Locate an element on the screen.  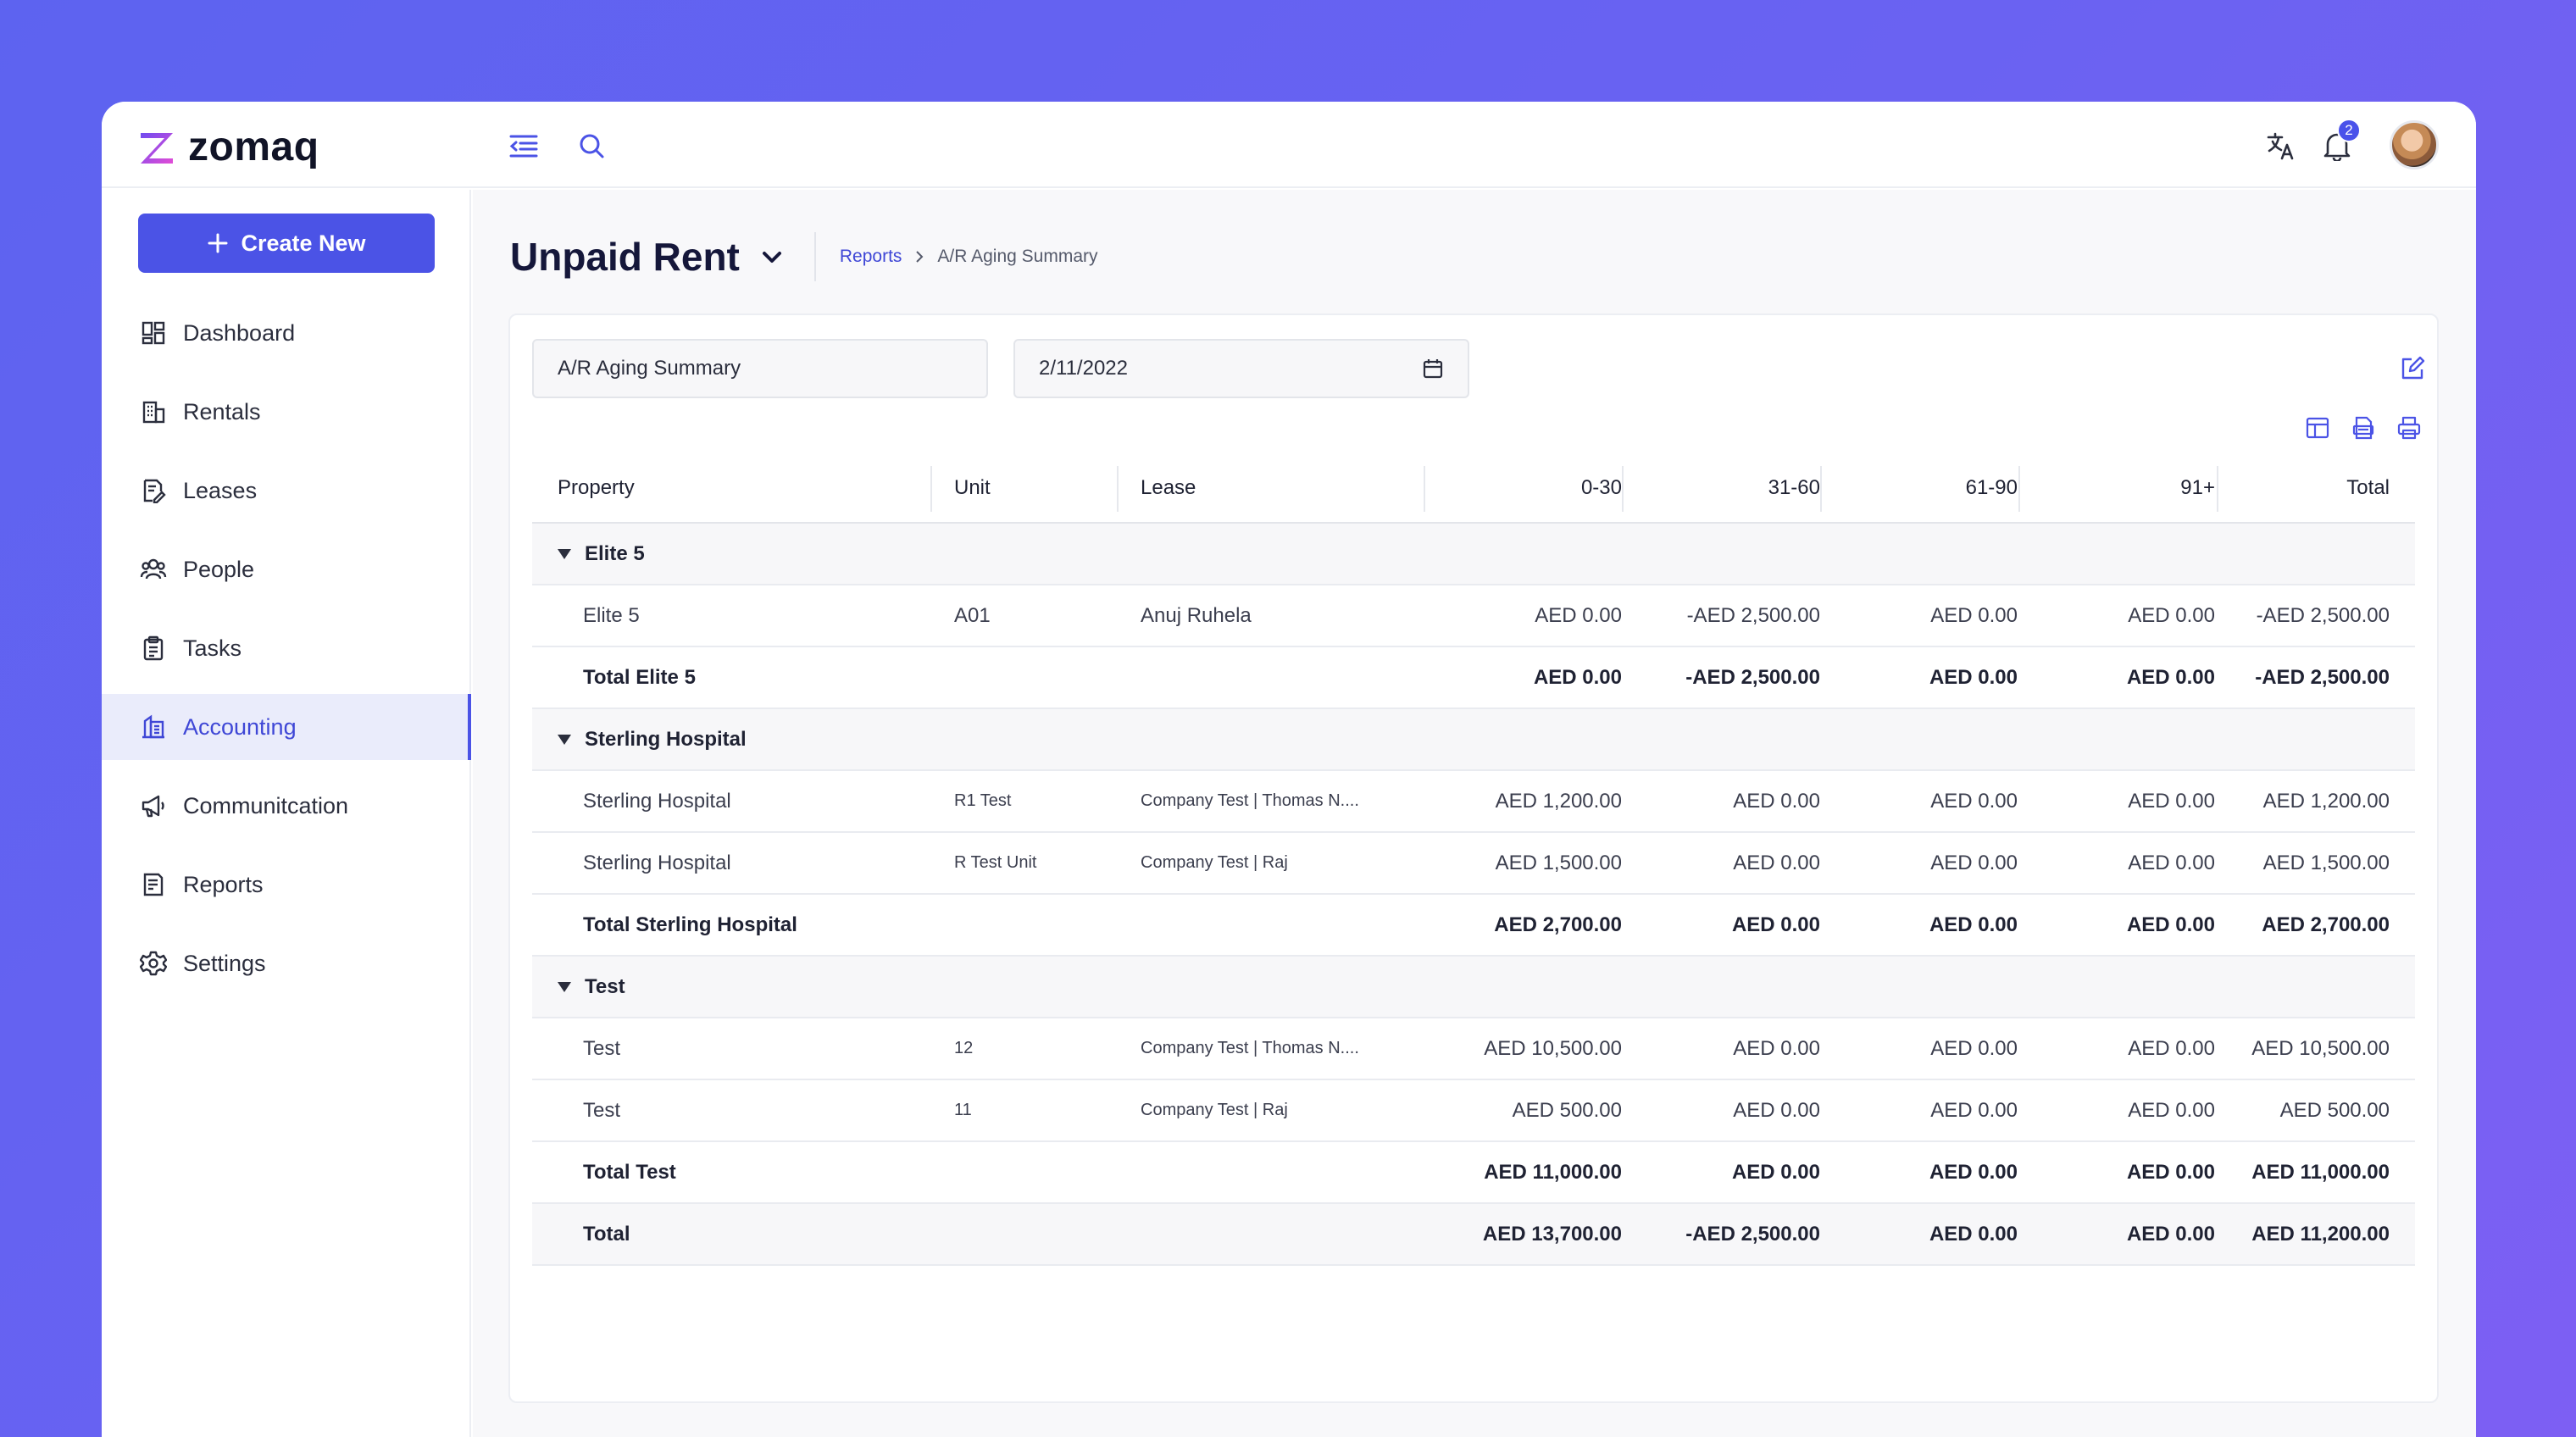
logo: zomaq is located at coordinates (228, 147).